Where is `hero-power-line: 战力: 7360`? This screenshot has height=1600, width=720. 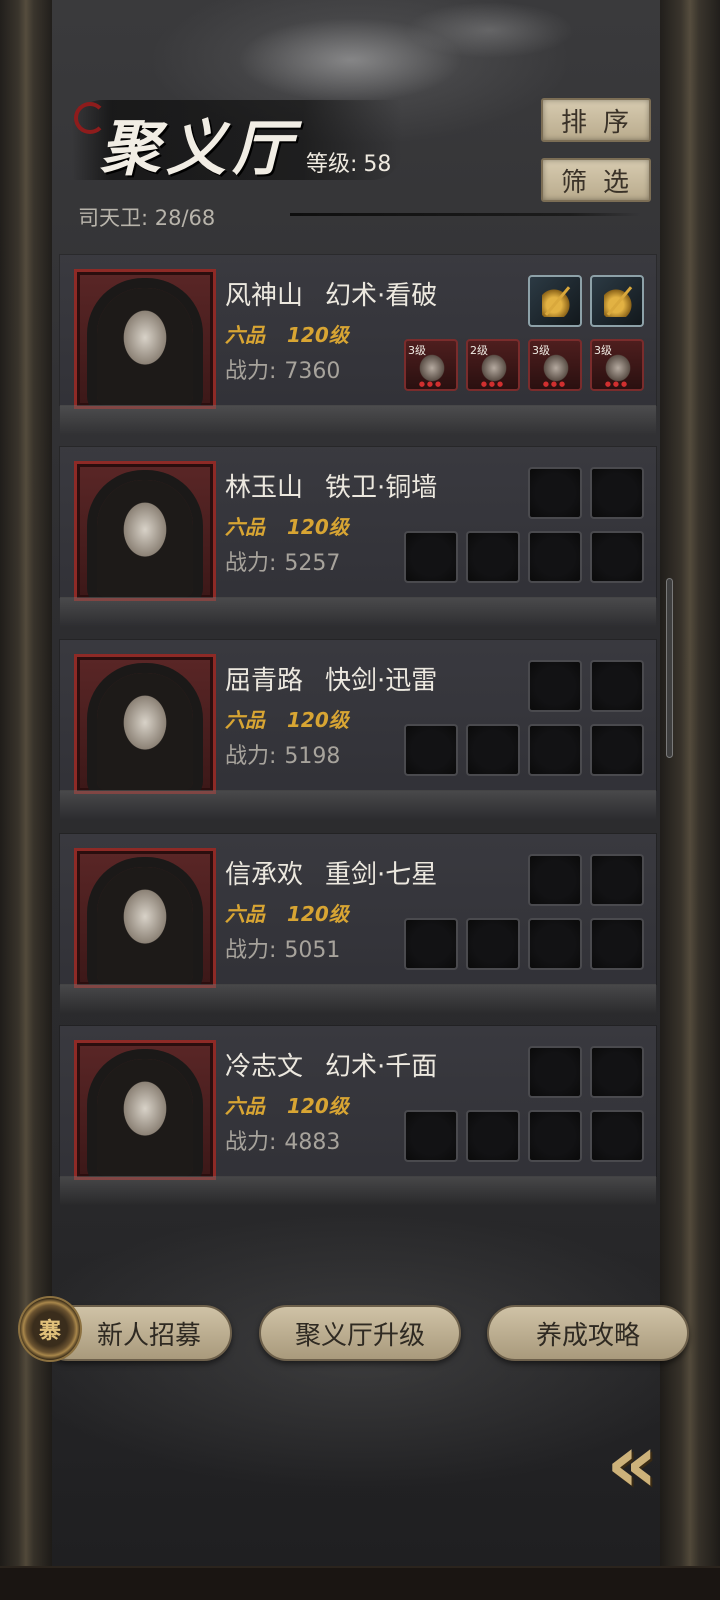
hero-power-line: 战力: 7360 is located at coordinates (282, 369).